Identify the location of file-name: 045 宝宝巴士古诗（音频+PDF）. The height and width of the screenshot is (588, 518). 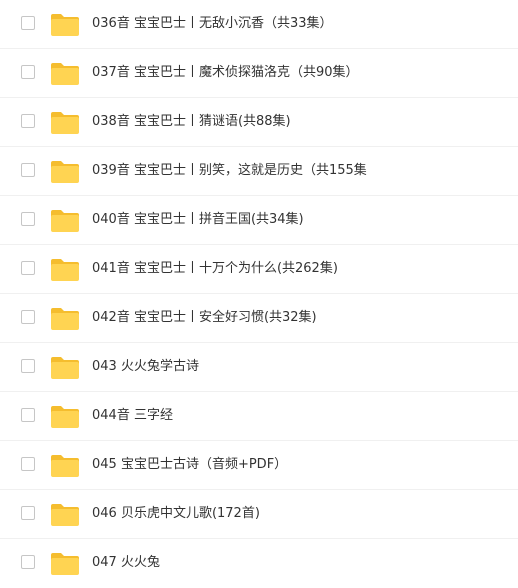
(189, 465).